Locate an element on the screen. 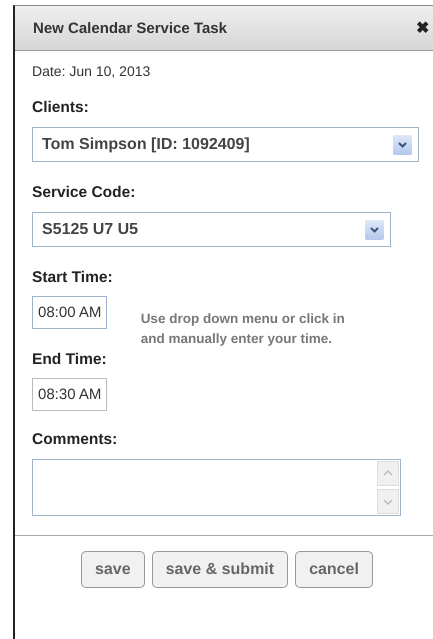  end-time-field: 08:30 AM is located at coordinates (70, 394).